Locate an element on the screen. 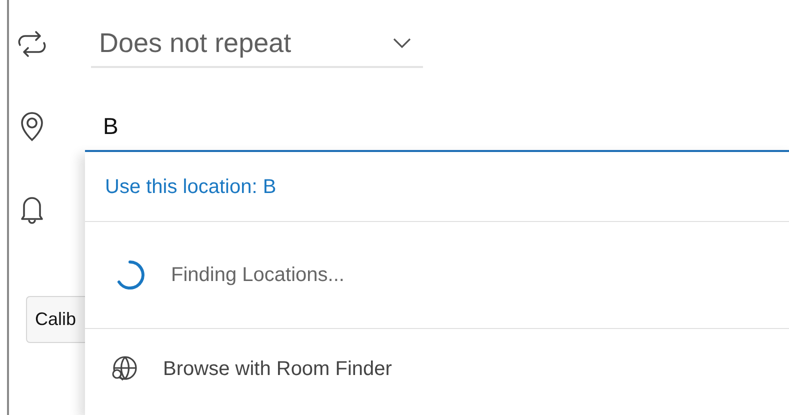 The height and width of the screenshot is (415, 789). repeat-dropdown: Does not repeat is located at coordinates (257, 44).